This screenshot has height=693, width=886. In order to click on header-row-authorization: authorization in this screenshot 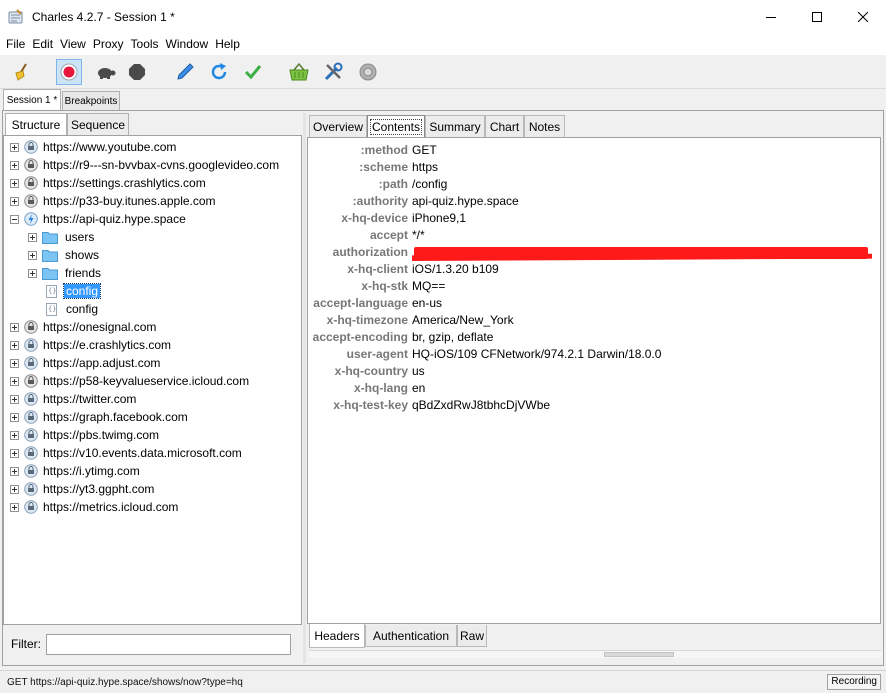, I will do `click(594, 252)`.